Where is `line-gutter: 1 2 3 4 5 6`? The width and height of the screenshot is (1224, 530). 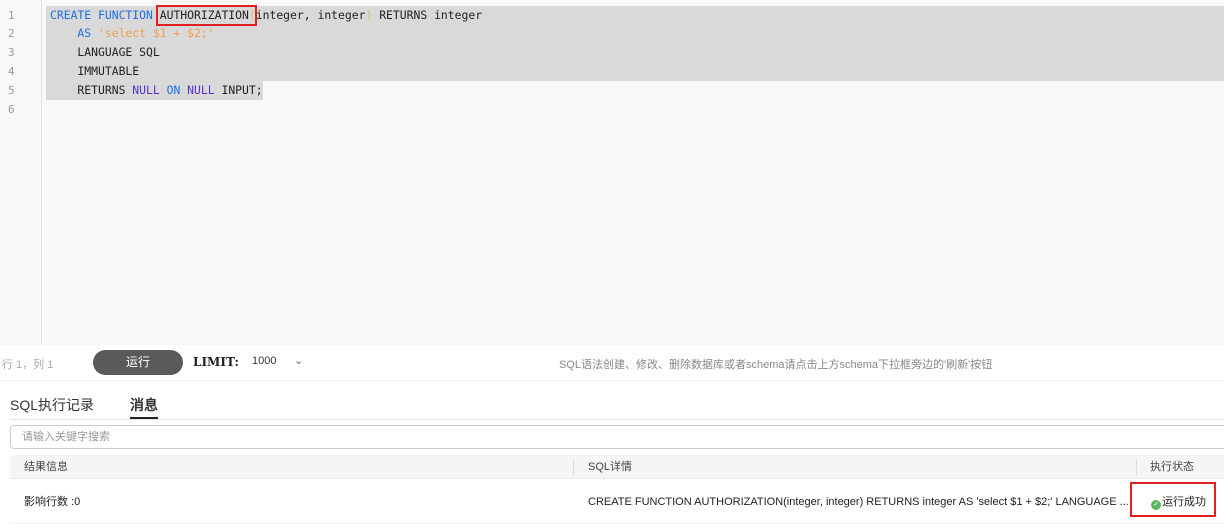
line-gutter: 1 2 3 4 5 6 is located at coordinates (21, 172).